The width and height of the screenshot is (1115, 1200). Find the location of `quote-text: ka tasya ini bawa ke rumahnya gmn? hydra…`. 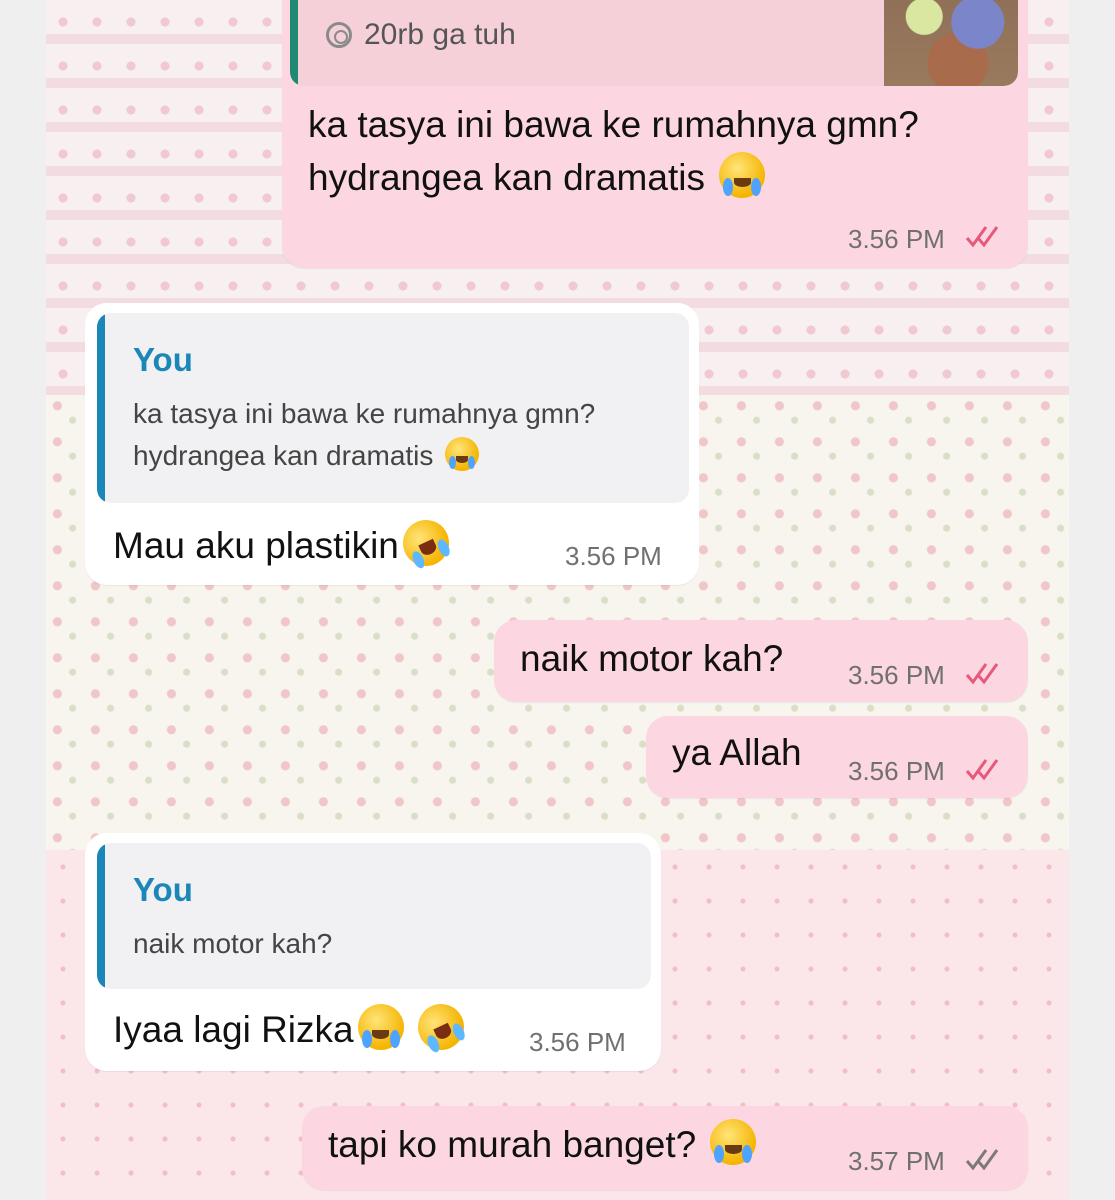

quote-text: ka tasya ini bawa ke rumahnya gmn? hydra… is located at coordinates (364, 434).